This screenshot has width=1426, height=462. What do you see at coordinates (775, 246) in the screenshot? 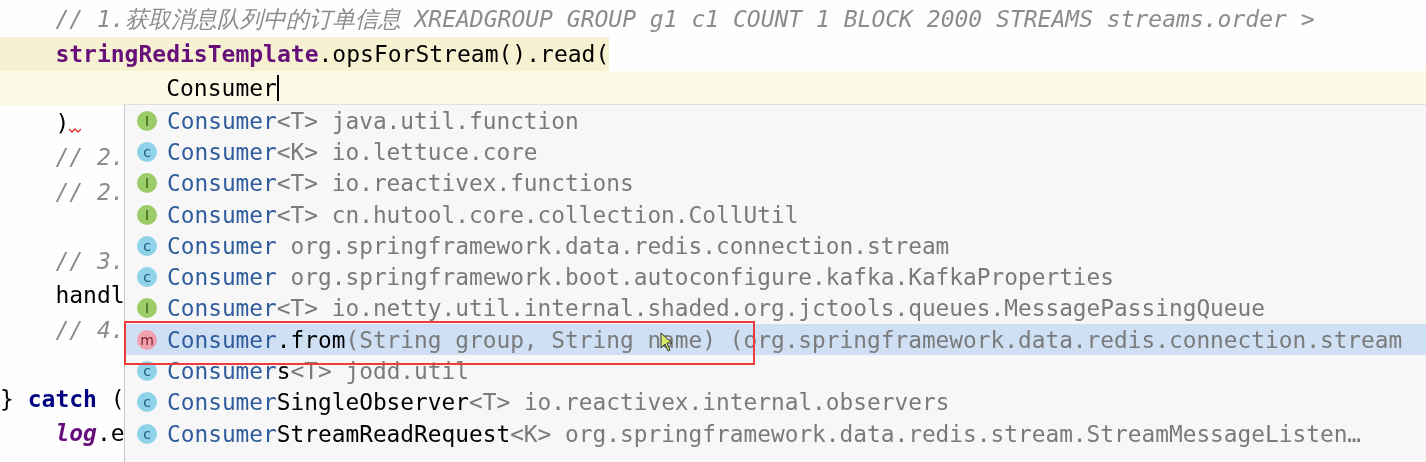
I see `completion-item: c Consumer org.springframework.data.redis.connection.stream` at bounding box center [775, 246].